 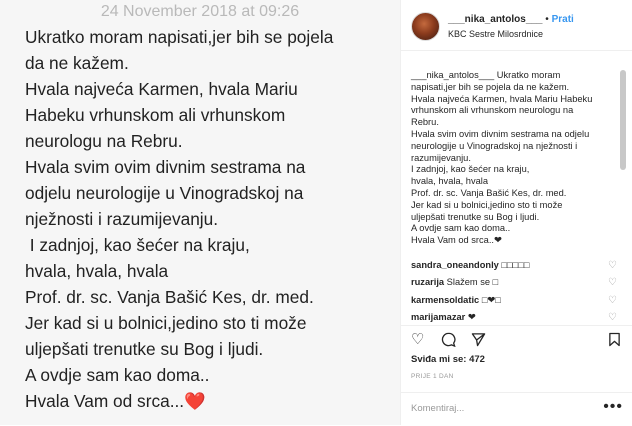 What do you see at coordinates (161, 89) in the screenshot?
I see `note-line: Hvala najveća Karmen, hvala Mariu` at bounding box center [161, 89].